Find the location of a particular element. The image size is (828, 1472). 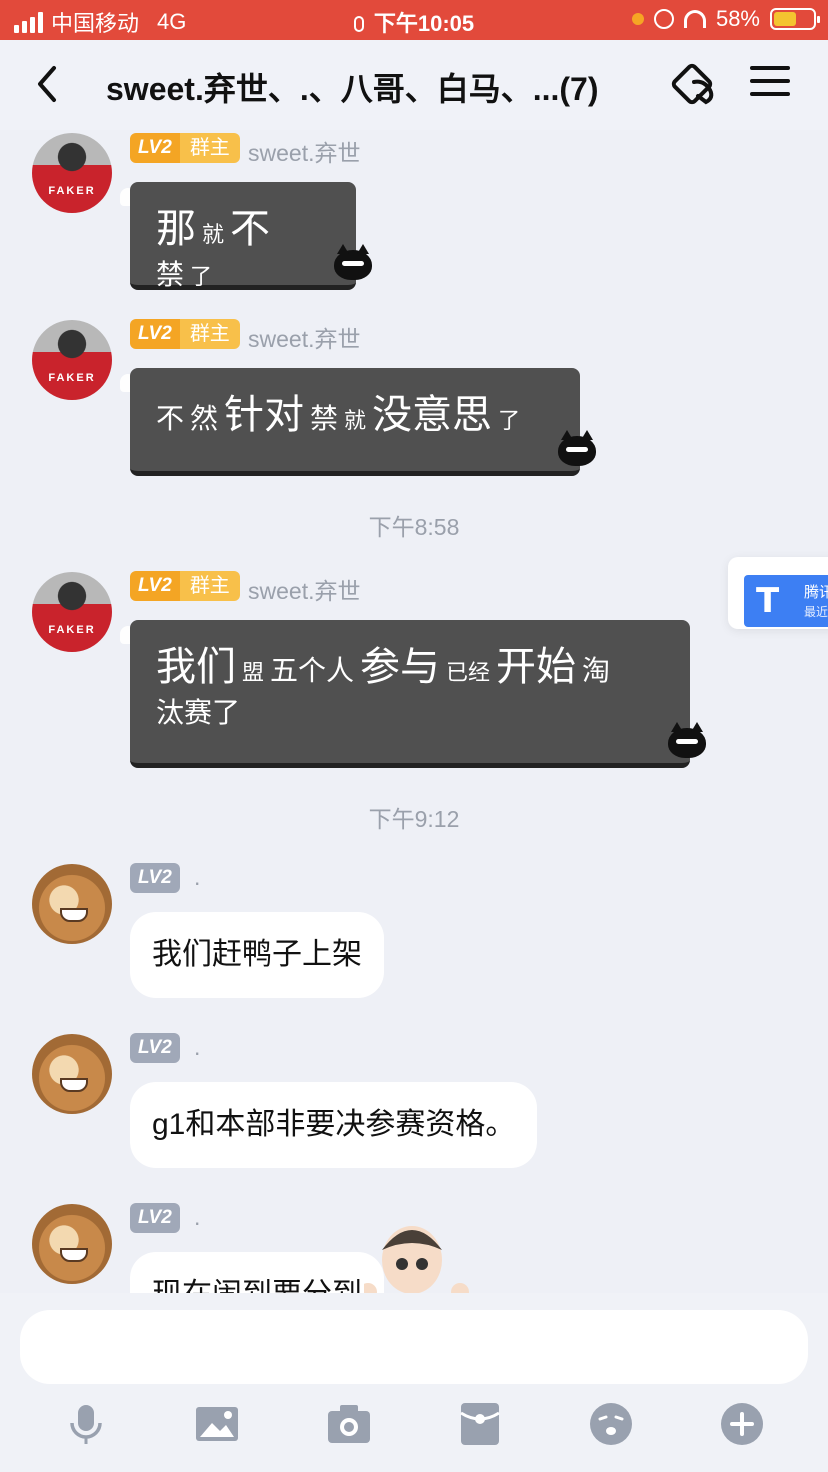

message-bubble: g1和本部非要决参赛资格。 is located at coordinates (334, 1125).